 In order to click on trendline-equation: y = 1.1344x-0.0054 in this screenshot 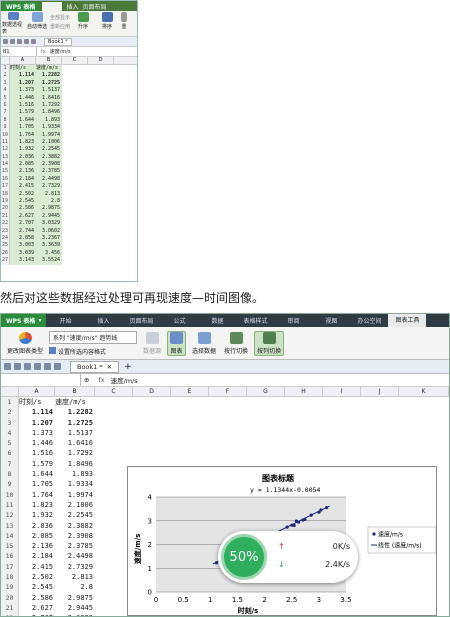, I will do `click(285, 490)`.